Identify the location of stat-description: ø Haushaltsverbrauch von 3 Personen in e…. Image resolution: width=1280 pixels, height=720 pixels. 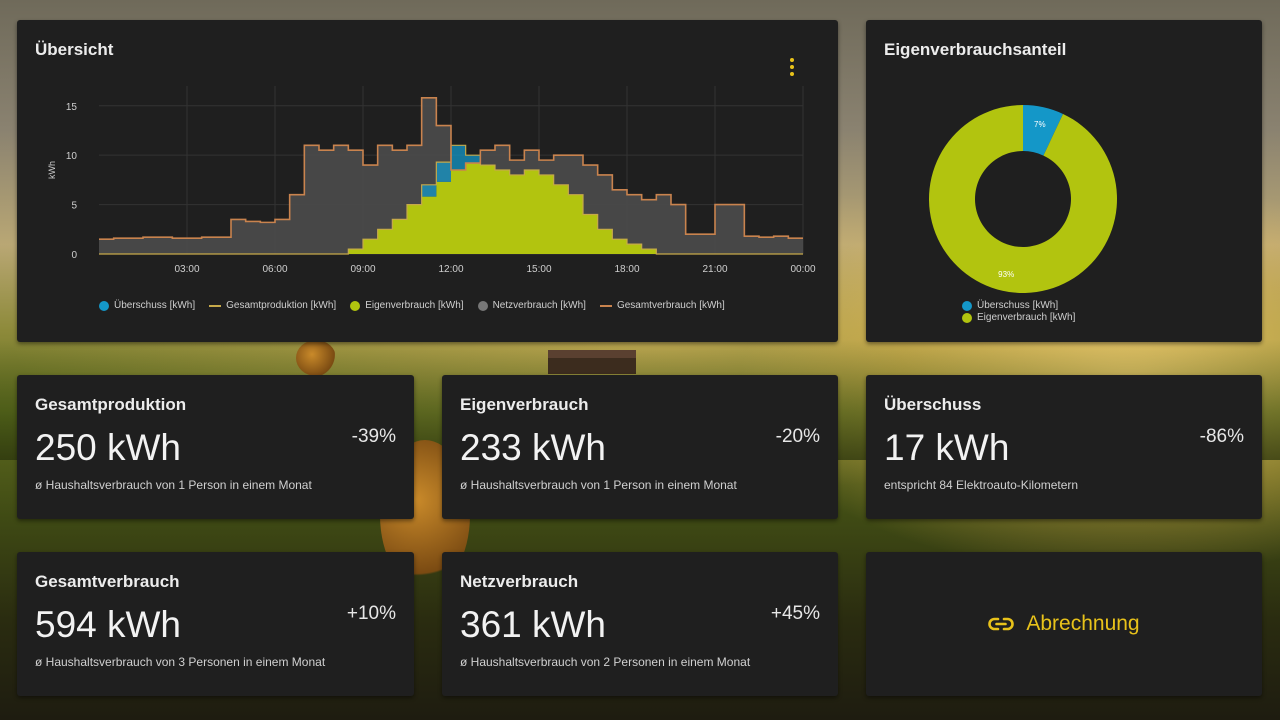
(180, 662).